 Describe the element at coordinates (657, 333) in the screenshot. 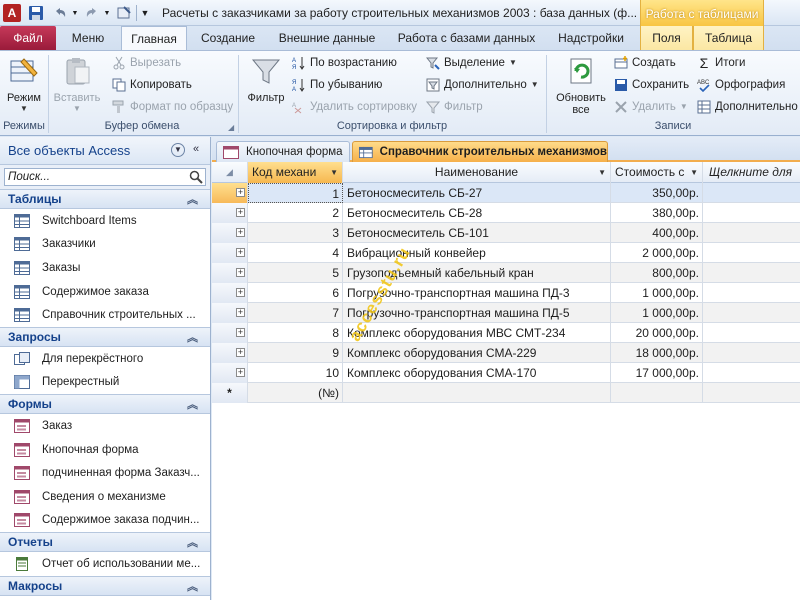

I see `cell-cost: 20 000,00р.` at that location.